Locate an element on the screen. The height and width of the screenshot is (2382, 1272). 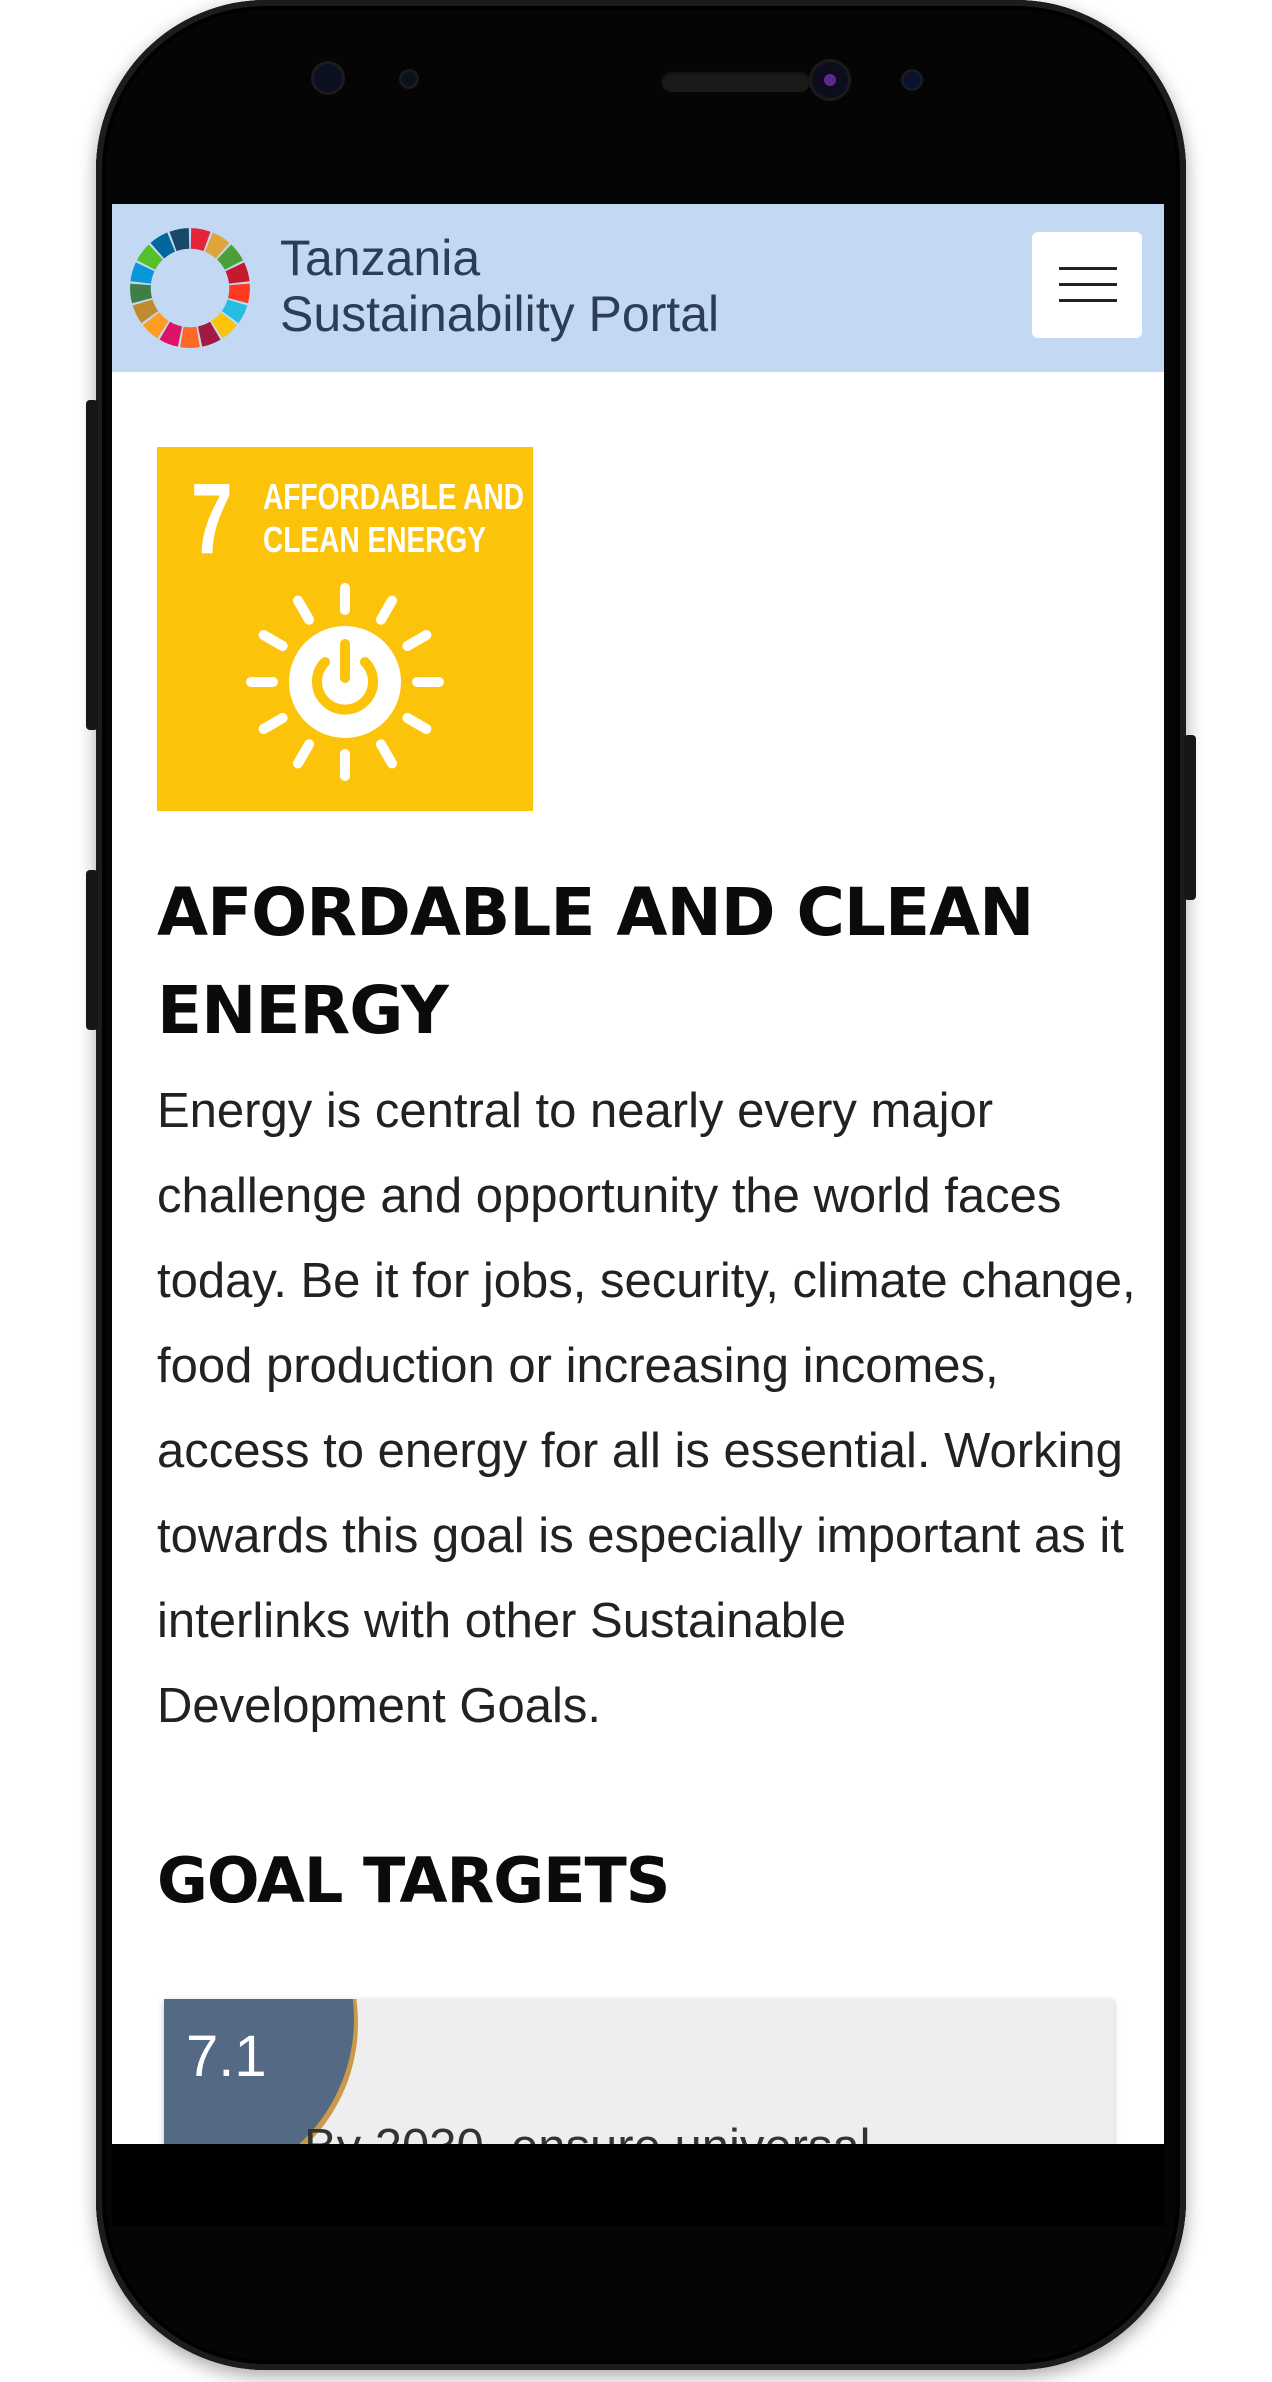
camera-lens is located at coordinates (830, 80).